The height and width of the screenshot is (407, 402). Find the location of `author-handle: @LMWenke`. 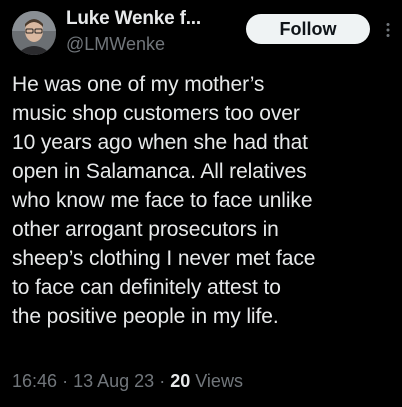

author-handle: @LMWenke is located at coordinates (115, 44).